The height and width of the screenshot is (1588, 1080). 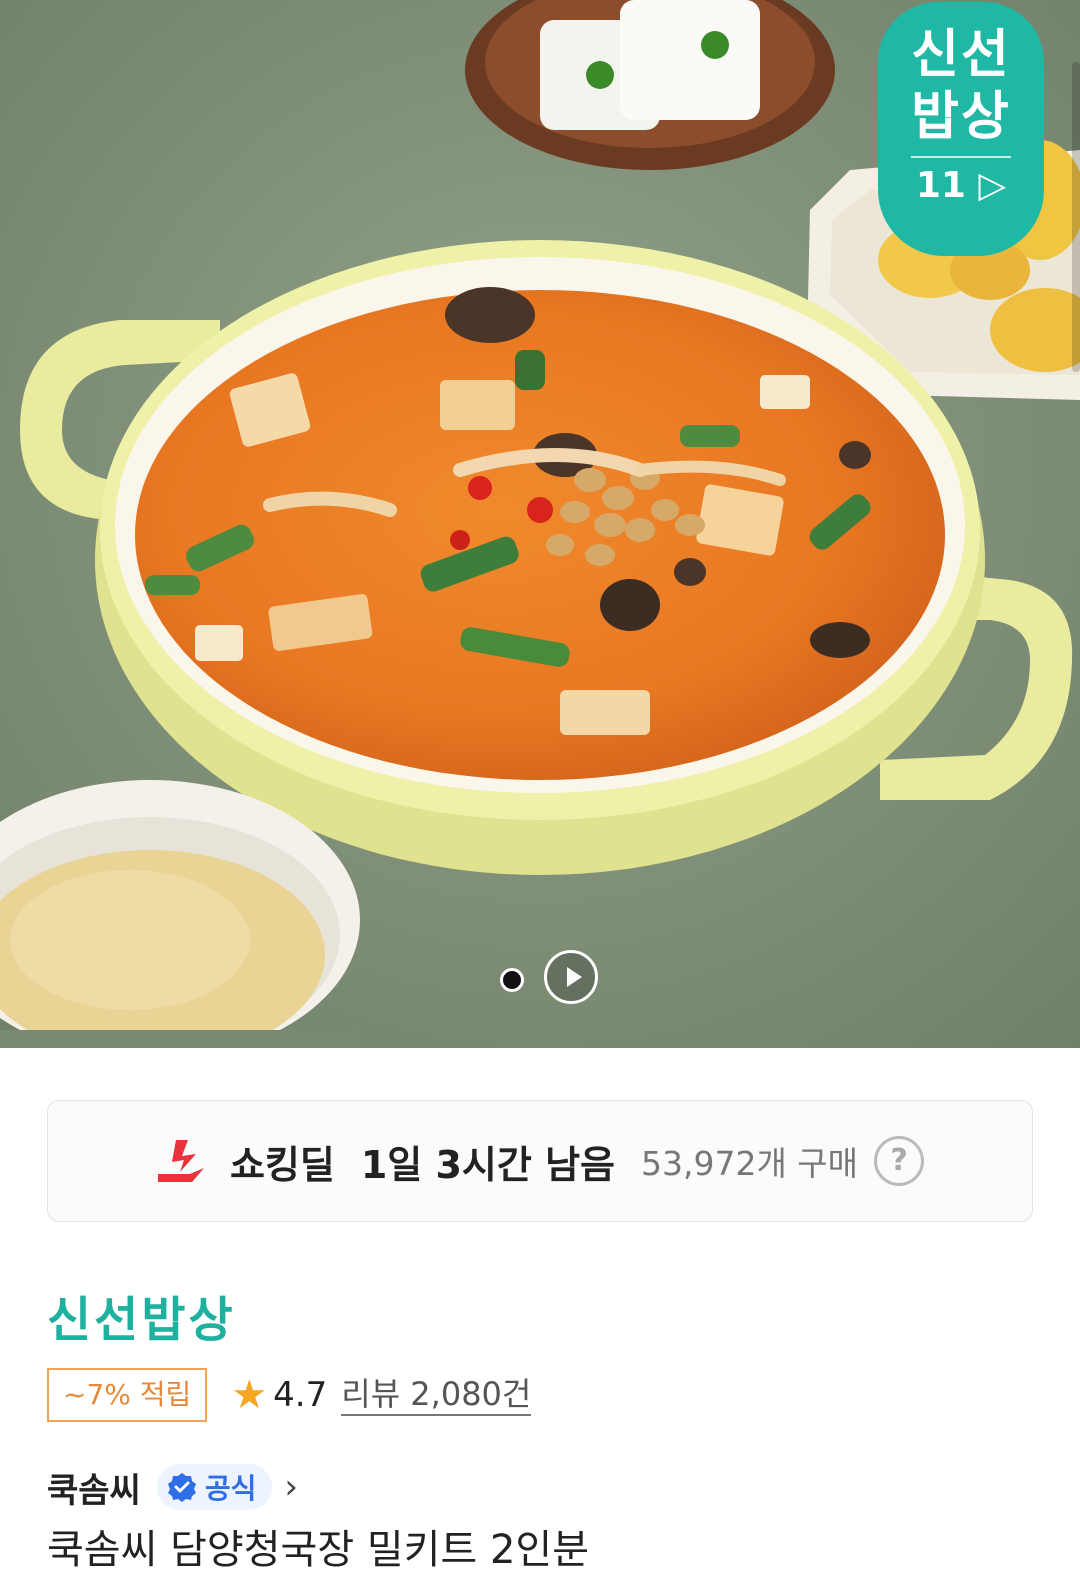 What do you see at coordinates (436, 1395) in the screenshot?
I see `review-count-link: 리뷰 2,080건` at bounding box center [436, 1395].